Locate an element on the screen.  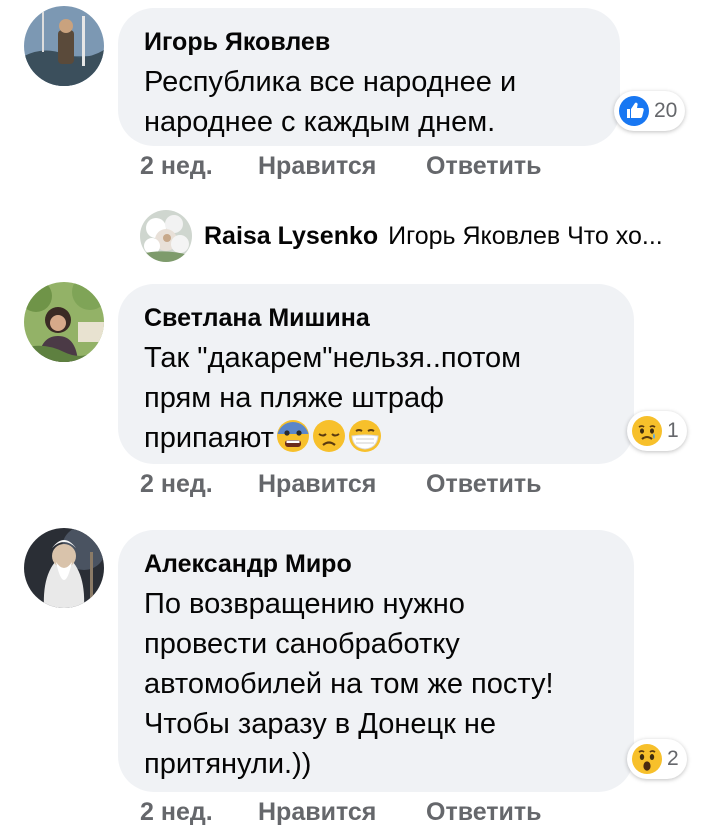
comment-line: народнее с каждым днем. is located at coordinates (320, 122).